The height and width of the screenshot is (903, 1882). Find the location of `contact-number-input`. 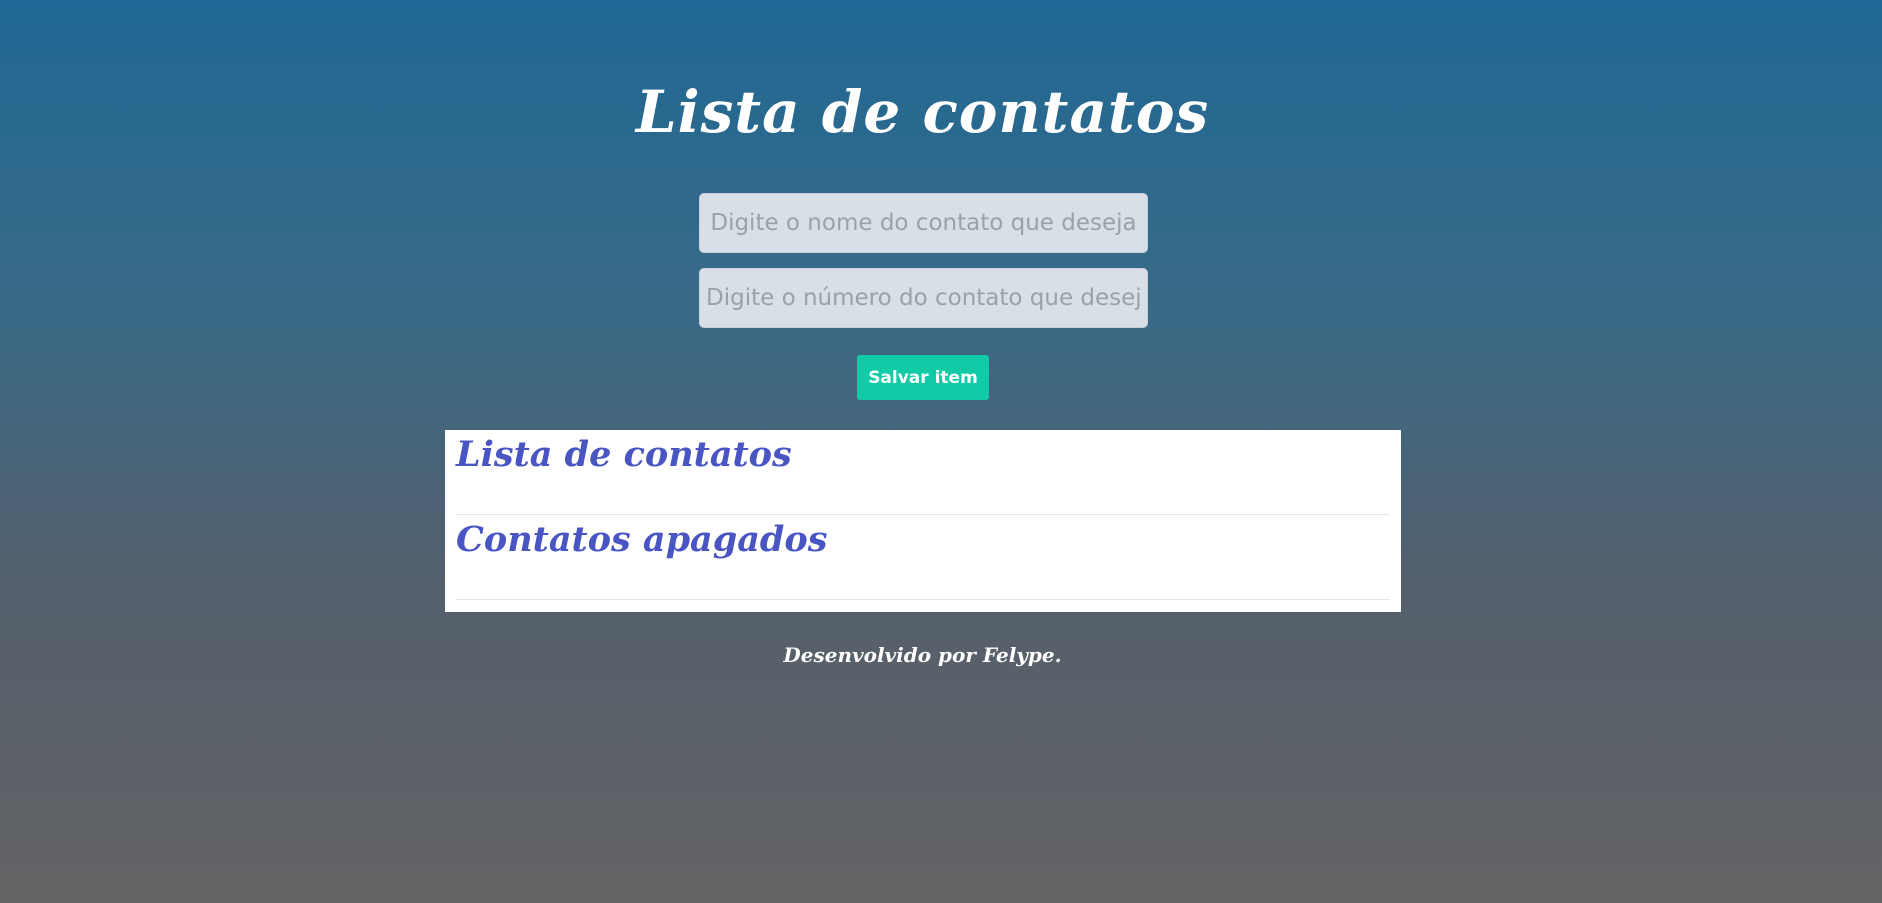

contact-number-input is located at coordinates (923, 298).